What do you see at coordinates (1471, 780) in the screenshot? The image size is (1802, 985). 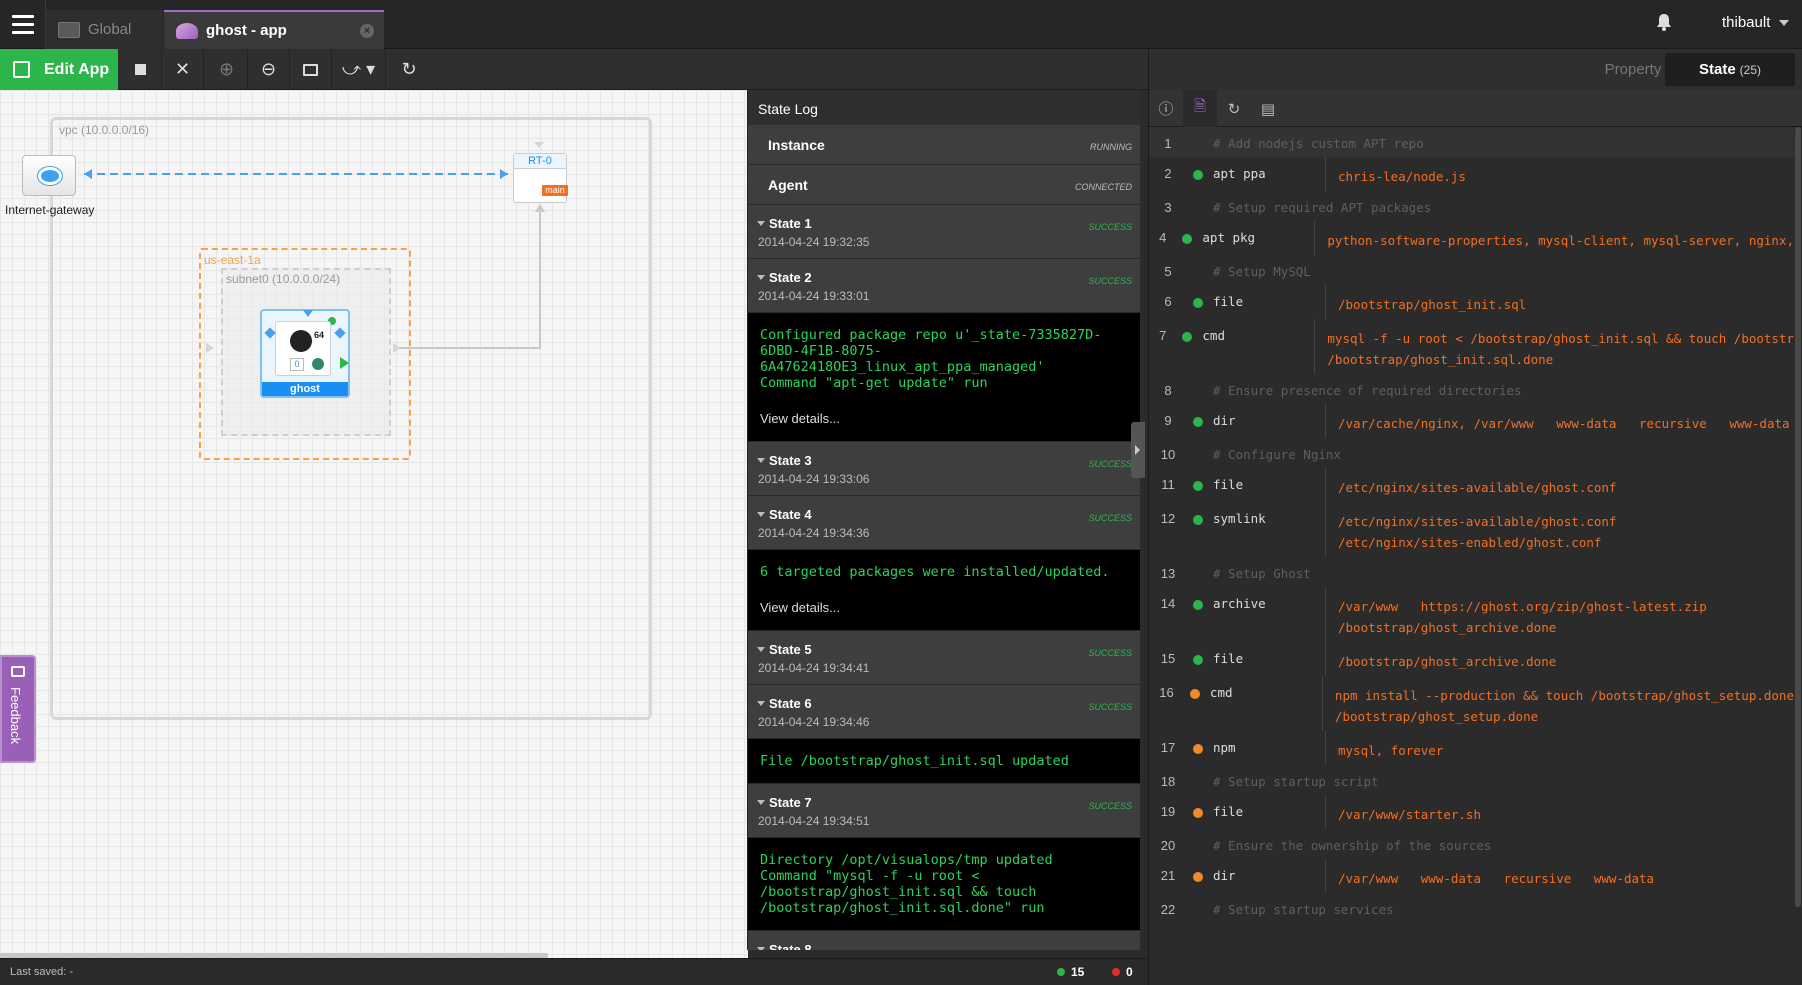 I see `state-line: 18 # Setup startup script` at bounding box center [1471, 780].